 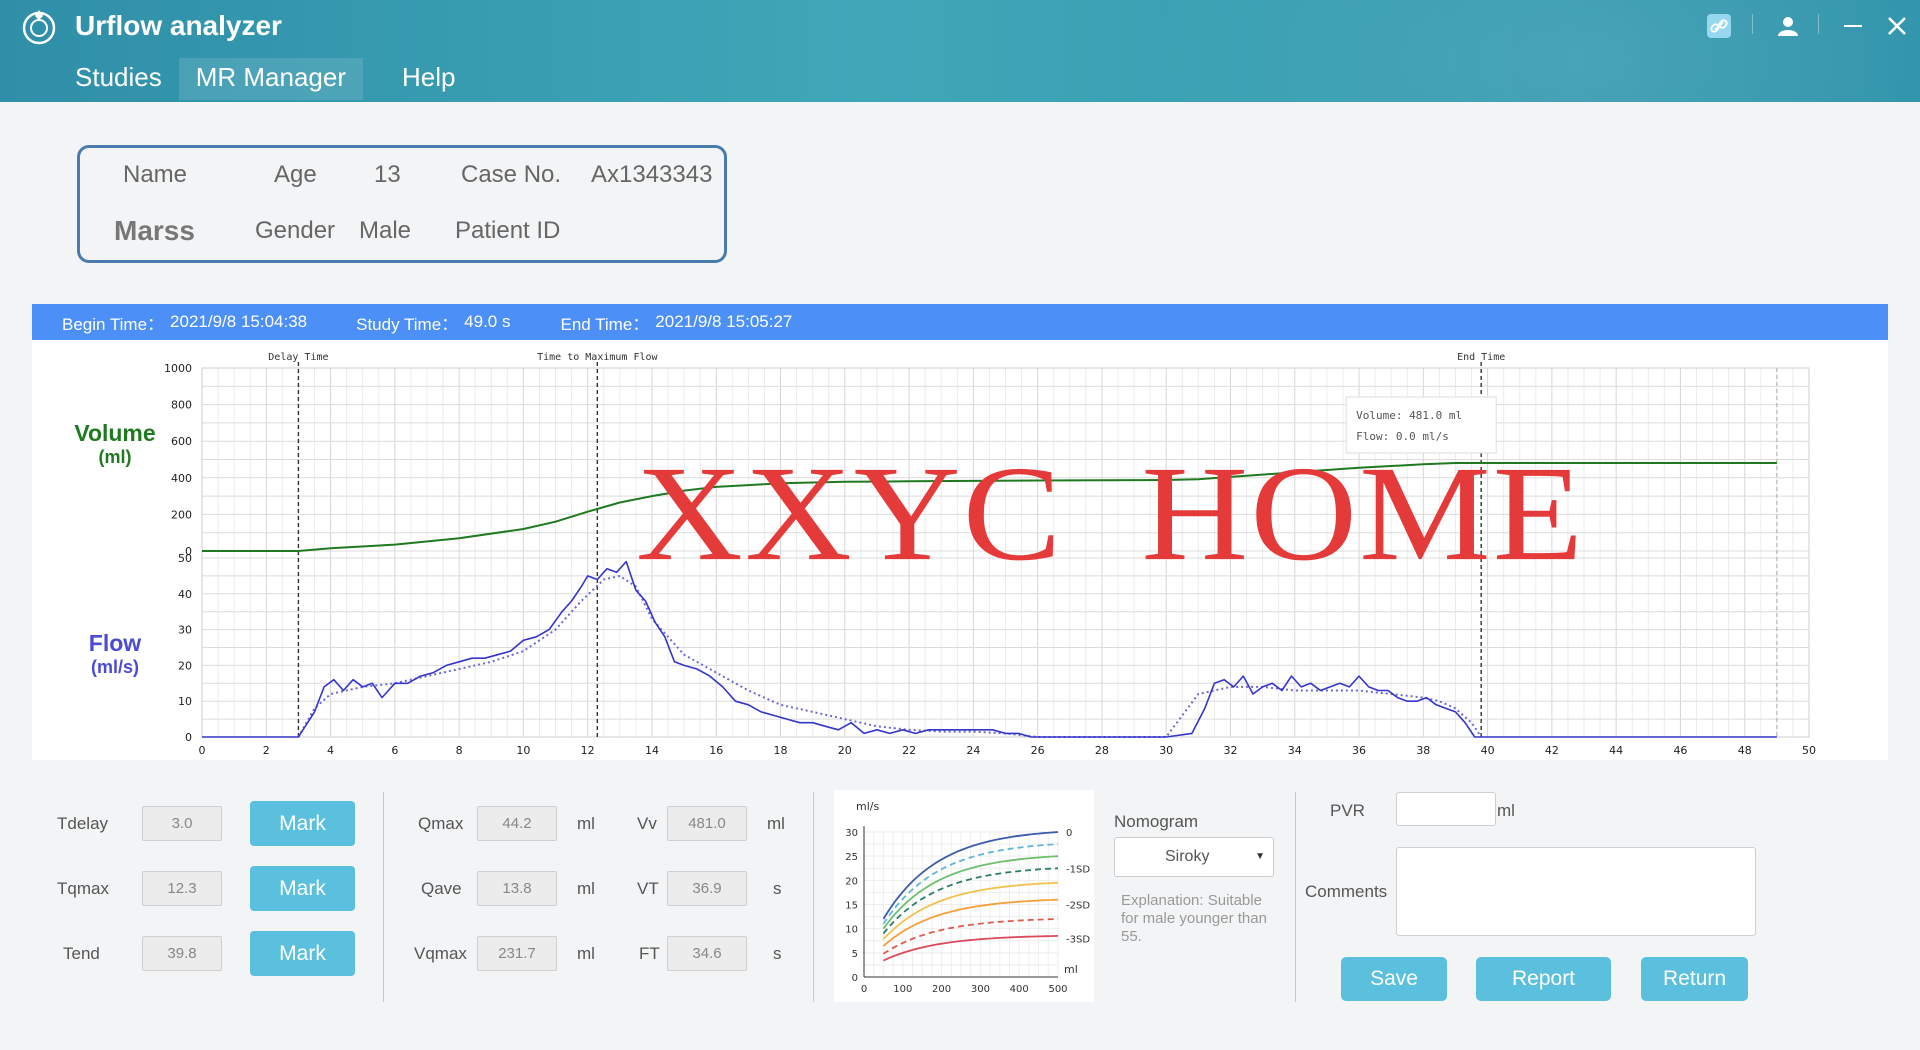 I want to click on x-tick-label: 30, so click(x=1166, y=750).